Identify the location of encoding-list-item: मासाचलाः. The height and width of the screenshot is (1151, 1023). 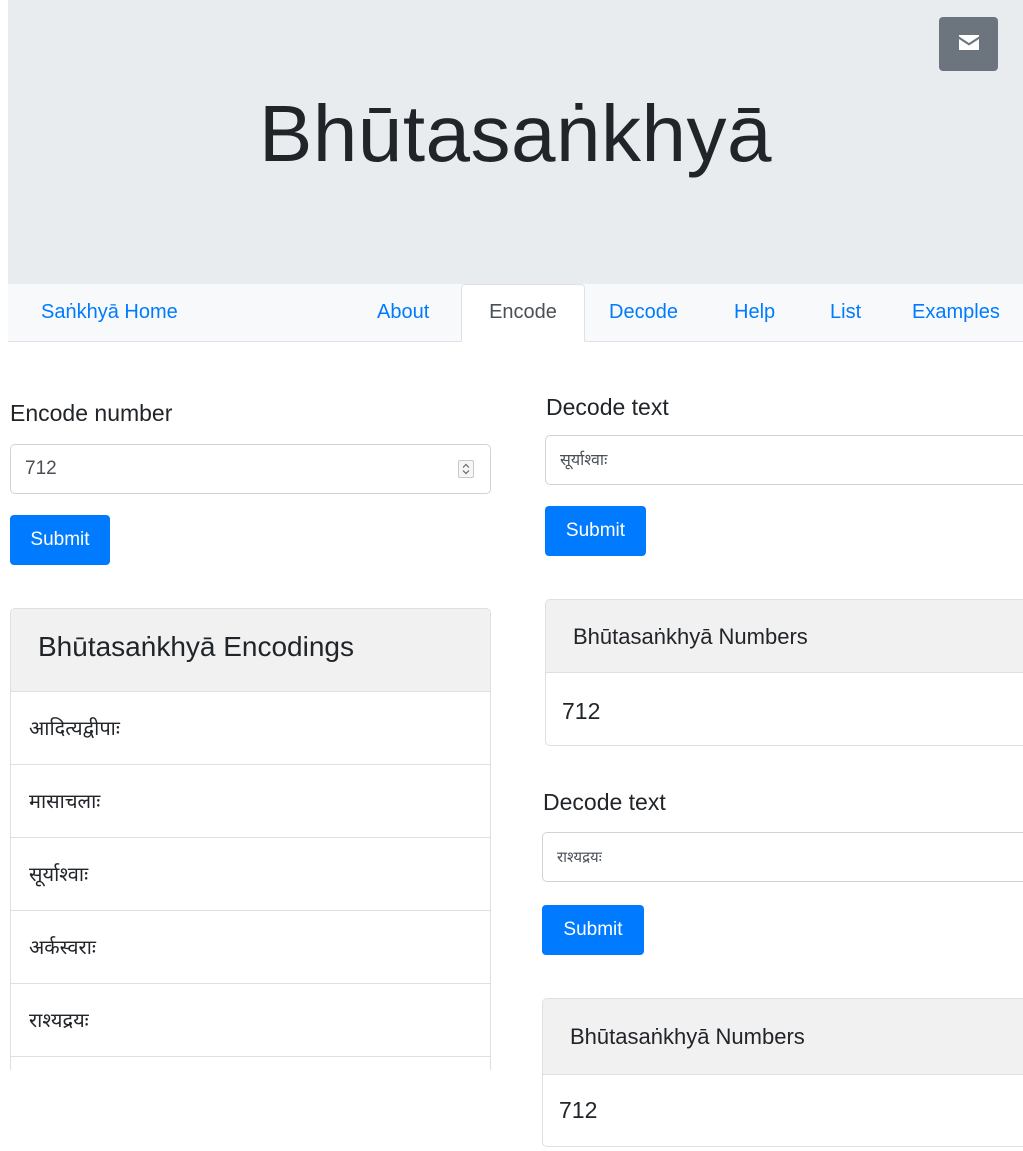
(250, 801).